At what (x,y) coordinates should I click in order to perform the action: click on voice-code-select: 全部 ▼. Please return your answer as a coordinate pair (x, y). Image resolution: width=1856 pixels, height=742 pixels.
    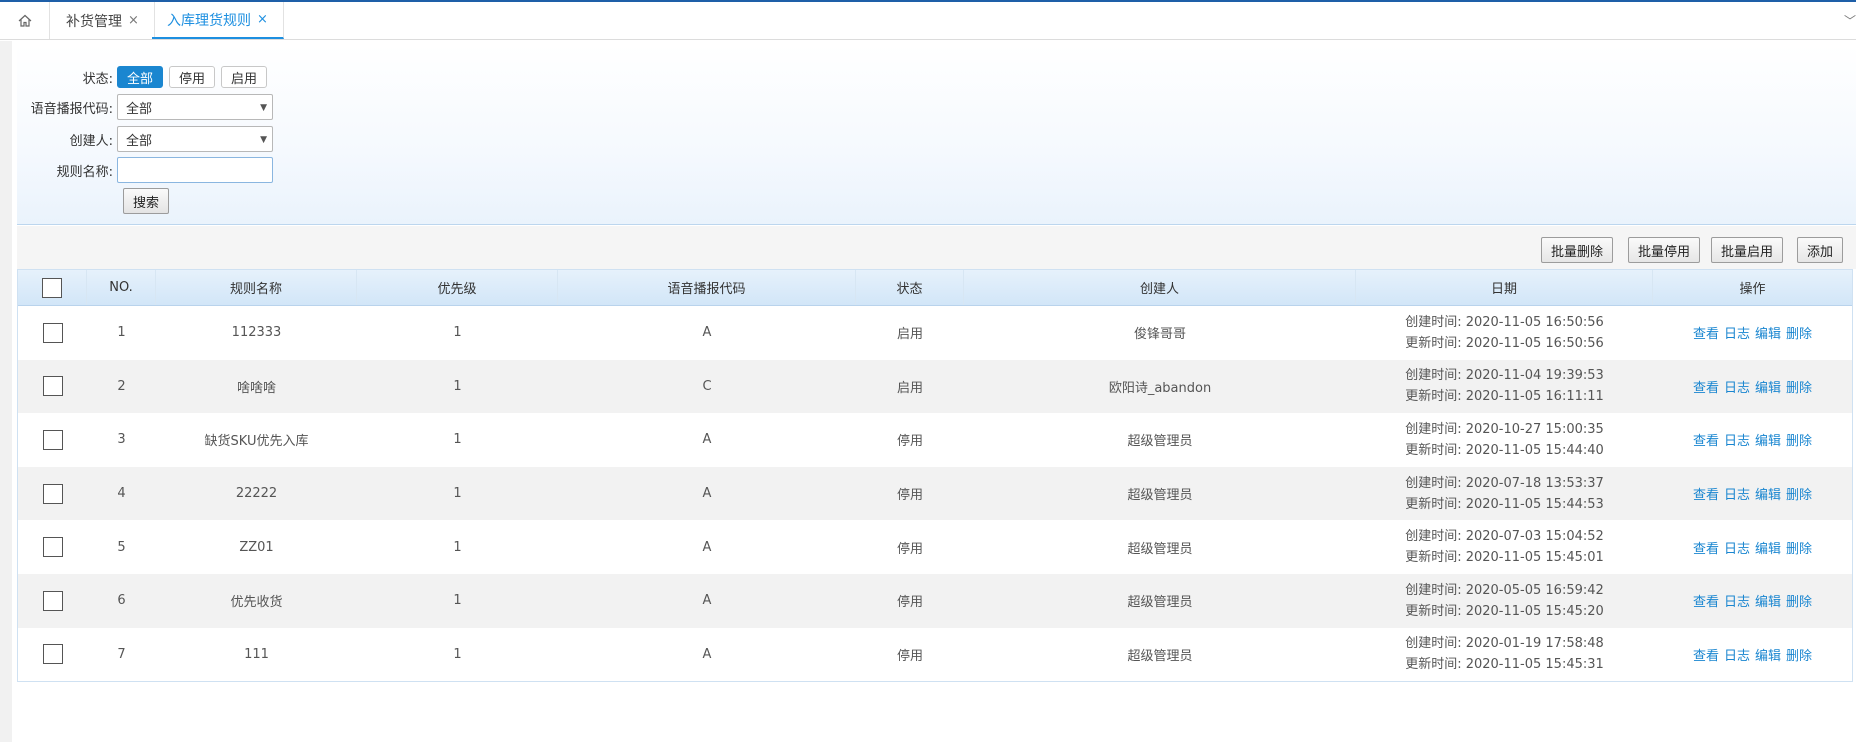
    Looking at the image, I should click on (195, 107).